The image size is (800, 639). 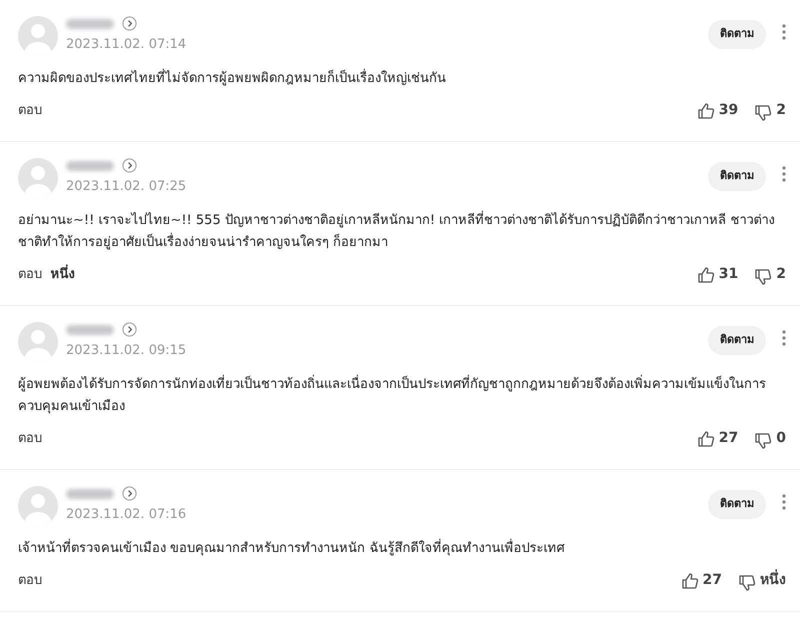 I want to click on dislike-button: 0, so click(x=770, y=438).